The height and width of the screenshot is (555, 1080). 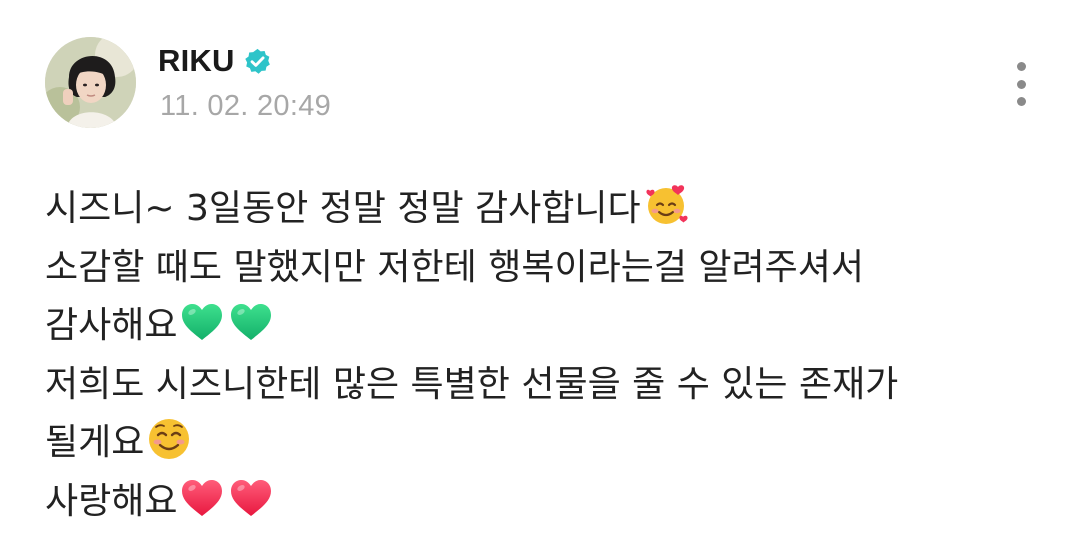 What do you see at coordinates (169, 439) in the screenshot?
I see `smiling-face-icon` at bounding box center [169, 439].